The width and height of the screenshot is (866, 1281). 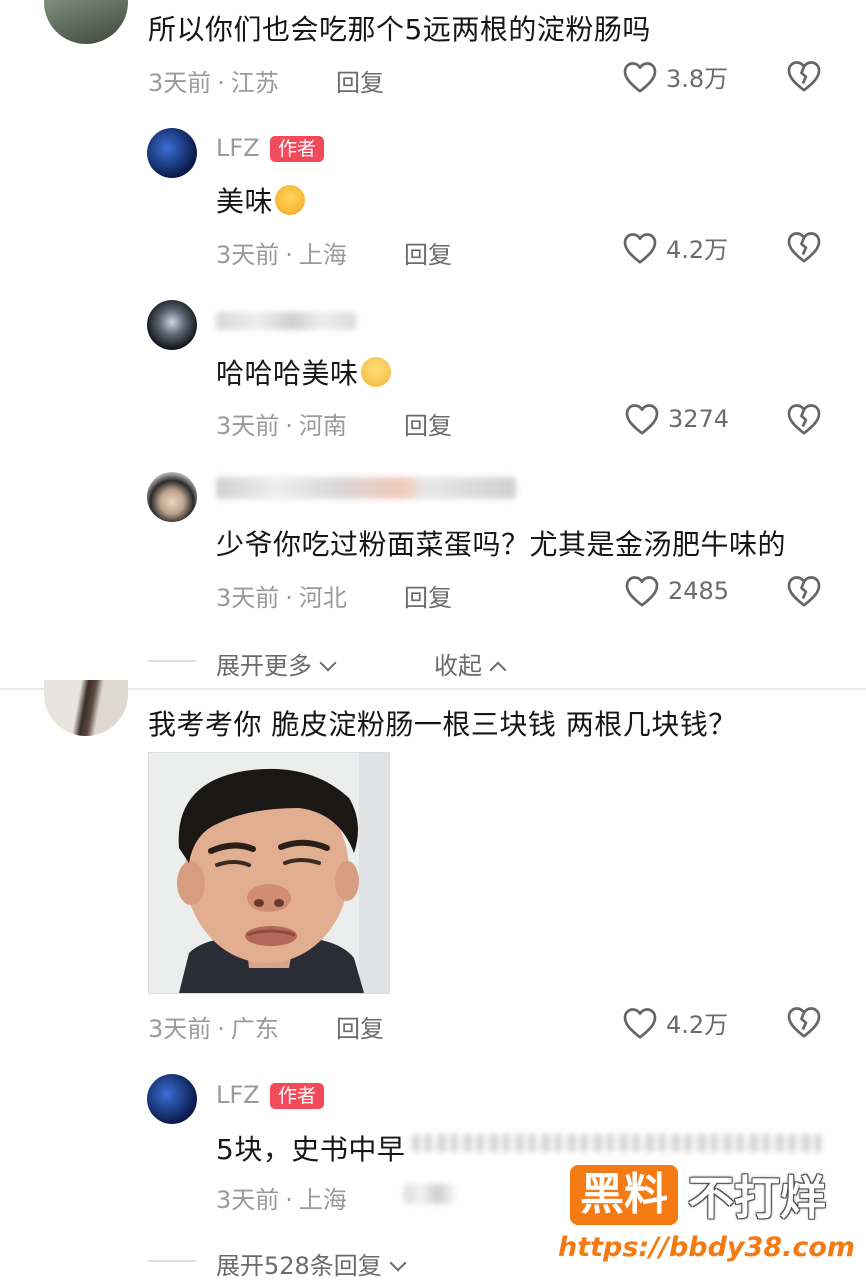 I want to click on like-button: 2485, so click(x=676, y=591).